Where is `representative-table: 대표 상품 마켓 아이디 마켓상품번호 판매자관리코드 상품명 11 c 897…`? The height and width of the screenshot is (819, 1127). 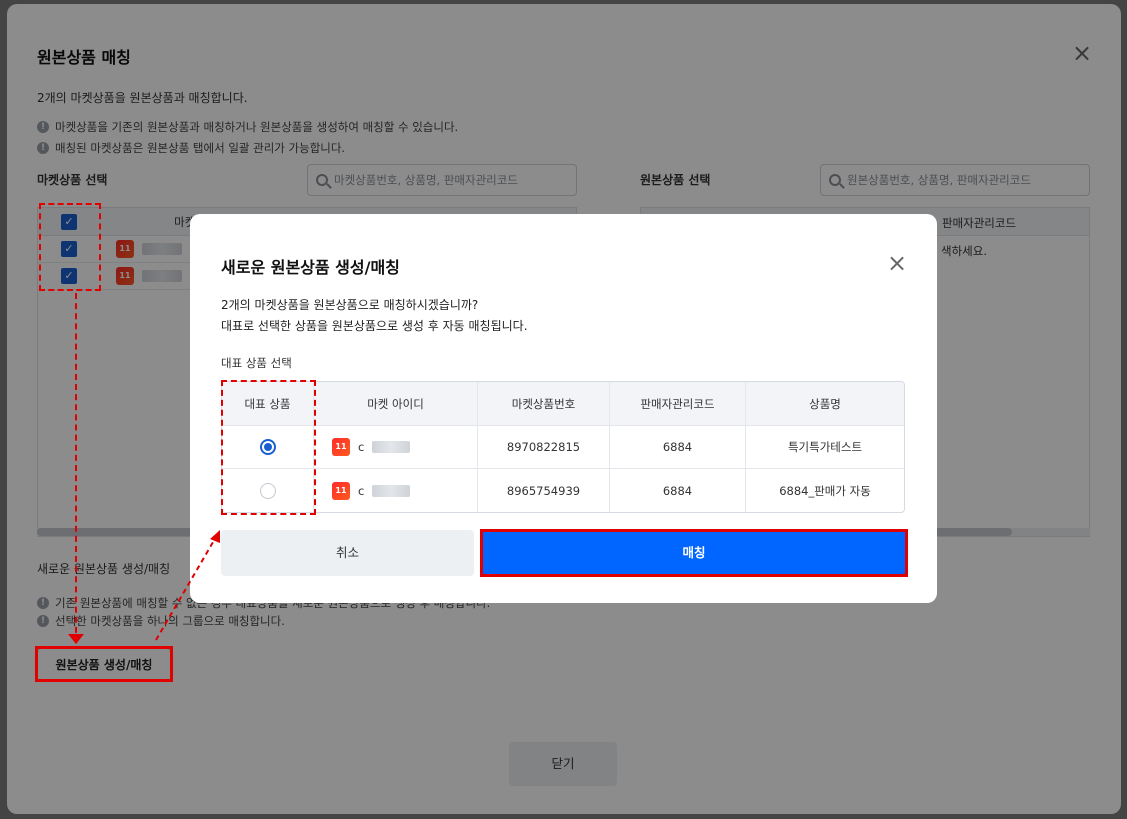 representative-table: 대표 상품 마켓 아이디 마켓상품번호 판매자관리코드 상품명 11 c 897… is located at coordinates (563, 447).